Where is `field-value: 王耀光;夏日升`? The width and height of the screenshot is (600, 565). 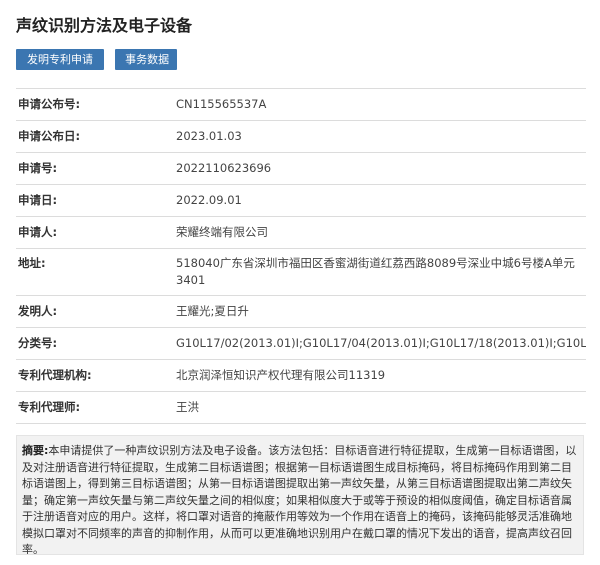 field-value: 王耀光;夏日升 is located at coordinates (381, 311).